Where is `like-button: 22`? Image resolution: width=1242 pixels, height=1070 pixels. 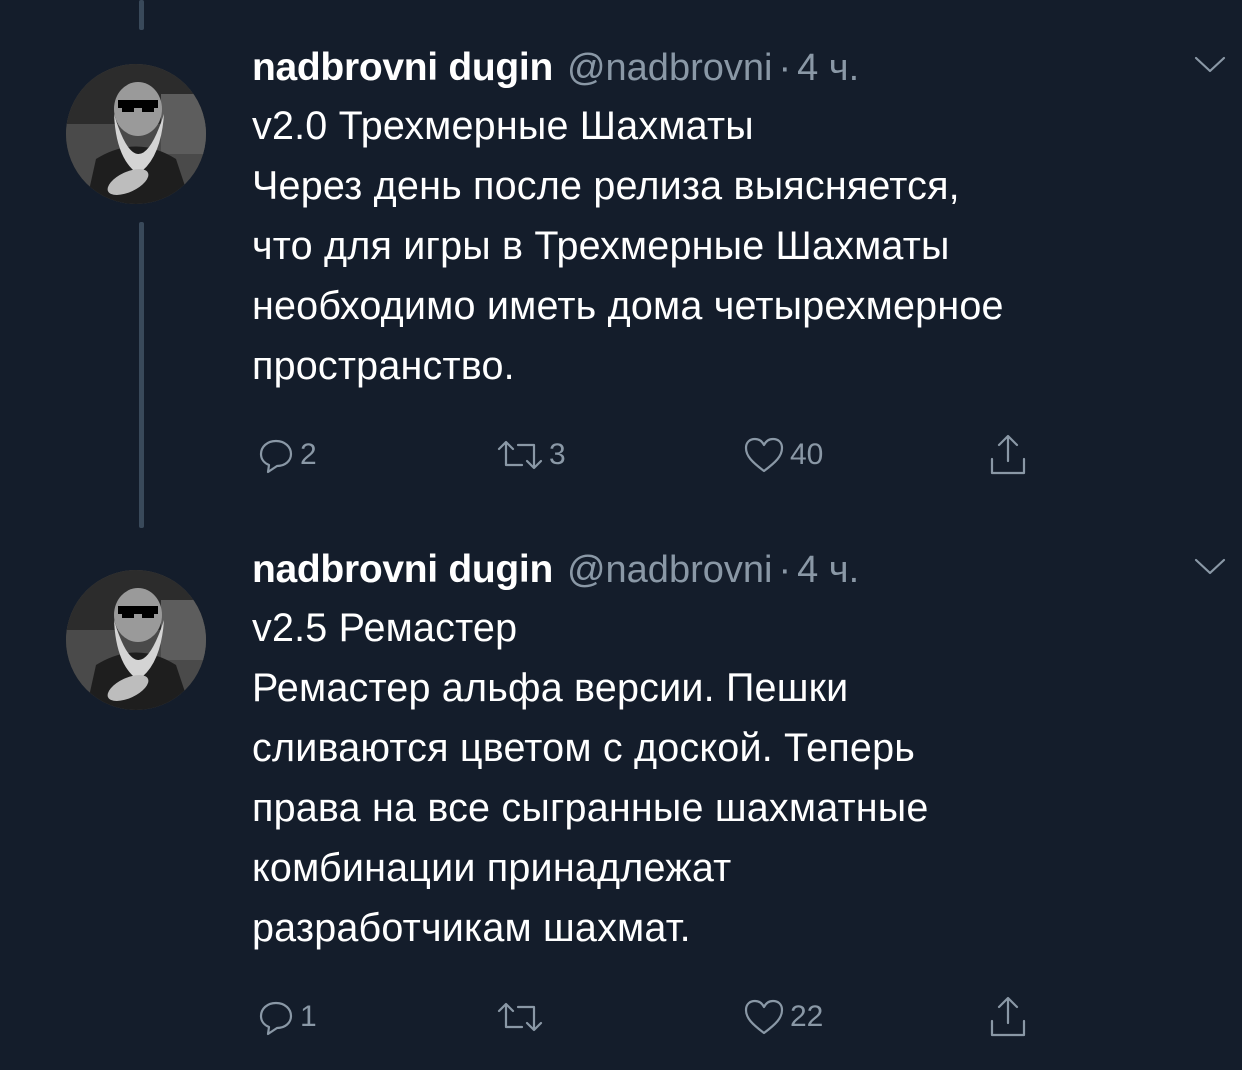
like-button: 22 is located at coordinates (782, 1017).